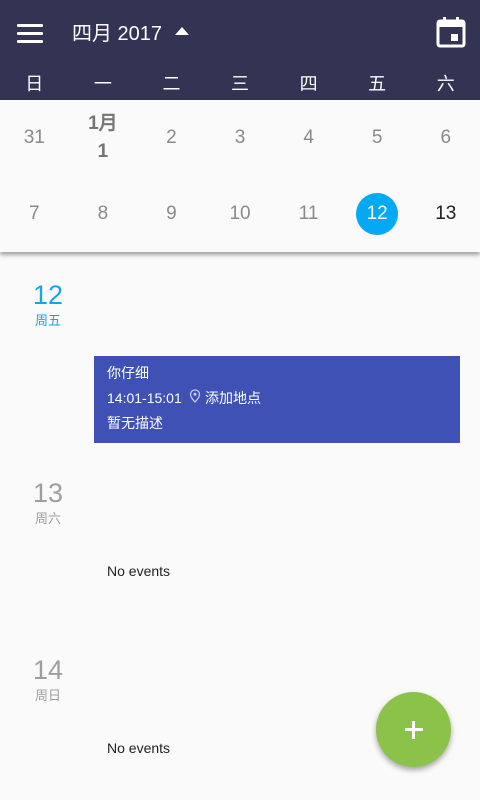 This screenshot has height=800, width=480. I want to click on location-pin-icon, so click(195, 396).